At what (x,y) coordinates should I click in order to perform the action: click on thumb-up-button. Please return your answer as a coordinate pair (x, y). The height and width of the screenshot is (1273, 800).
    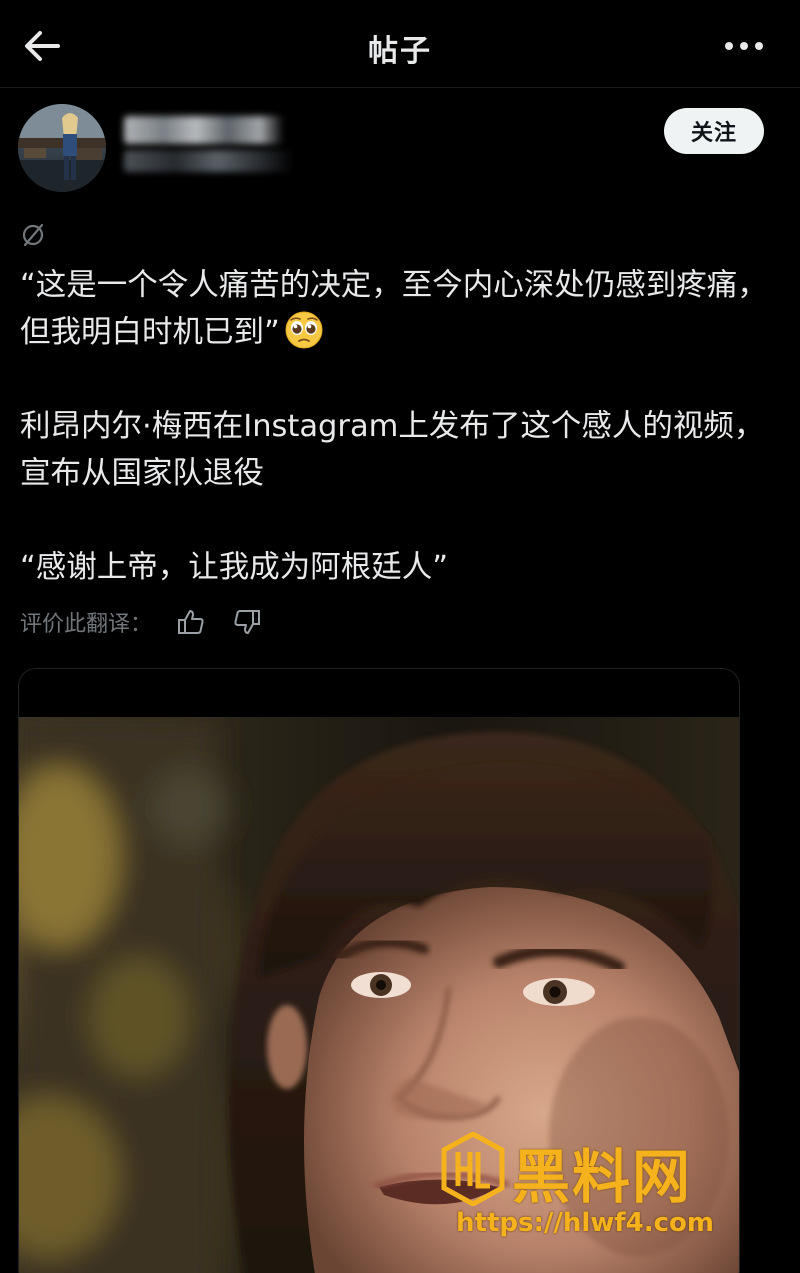
    Looking at the image, I should click on (191, 622).